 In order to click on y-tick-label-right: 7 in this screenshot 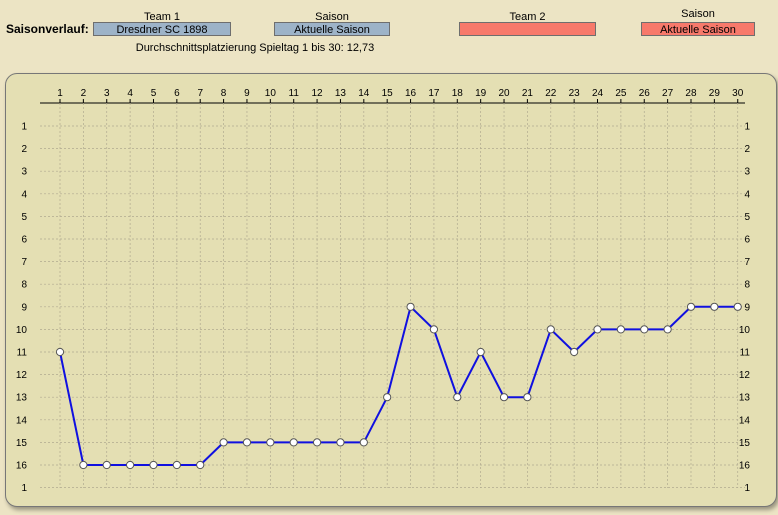, I will do `click(747, 262)`.